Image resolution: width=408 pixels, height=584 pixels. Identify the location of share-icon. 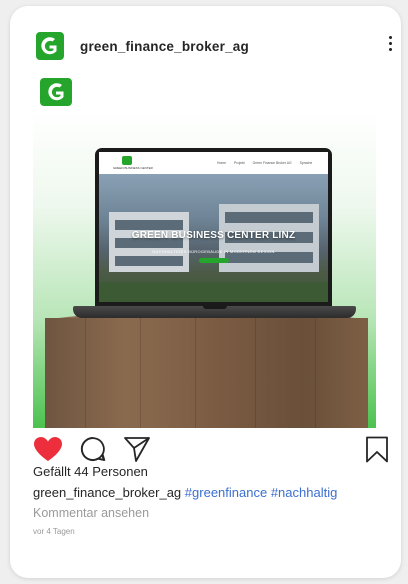
(137, 449).